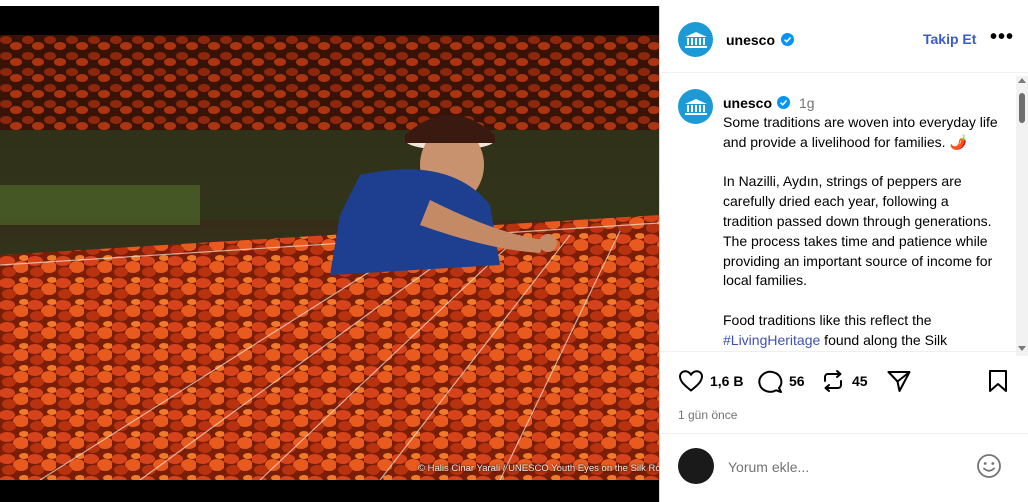  I want to click on share-action, so click(899, 381).